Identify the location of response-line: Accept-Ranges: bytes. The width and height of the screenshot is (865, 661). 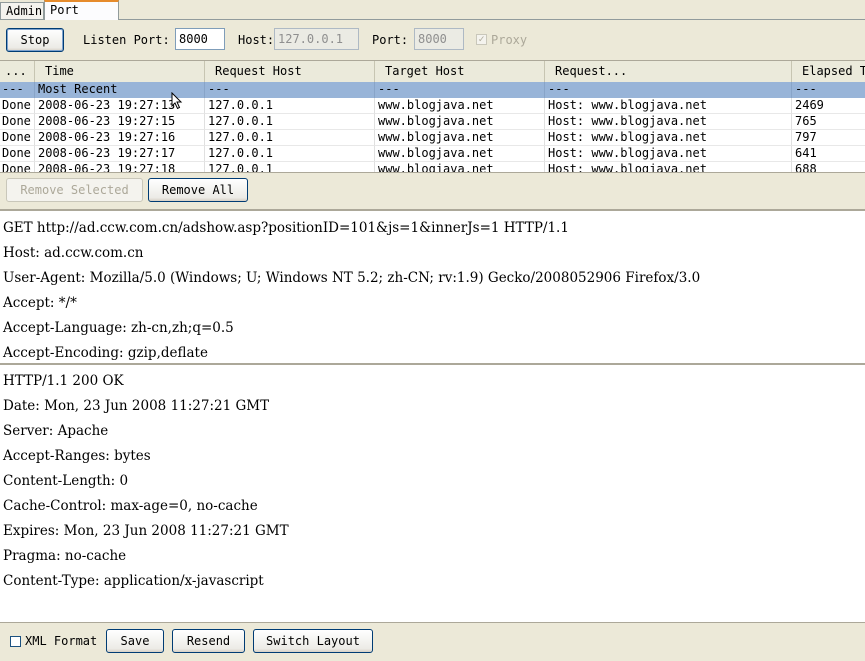
(77, 456).